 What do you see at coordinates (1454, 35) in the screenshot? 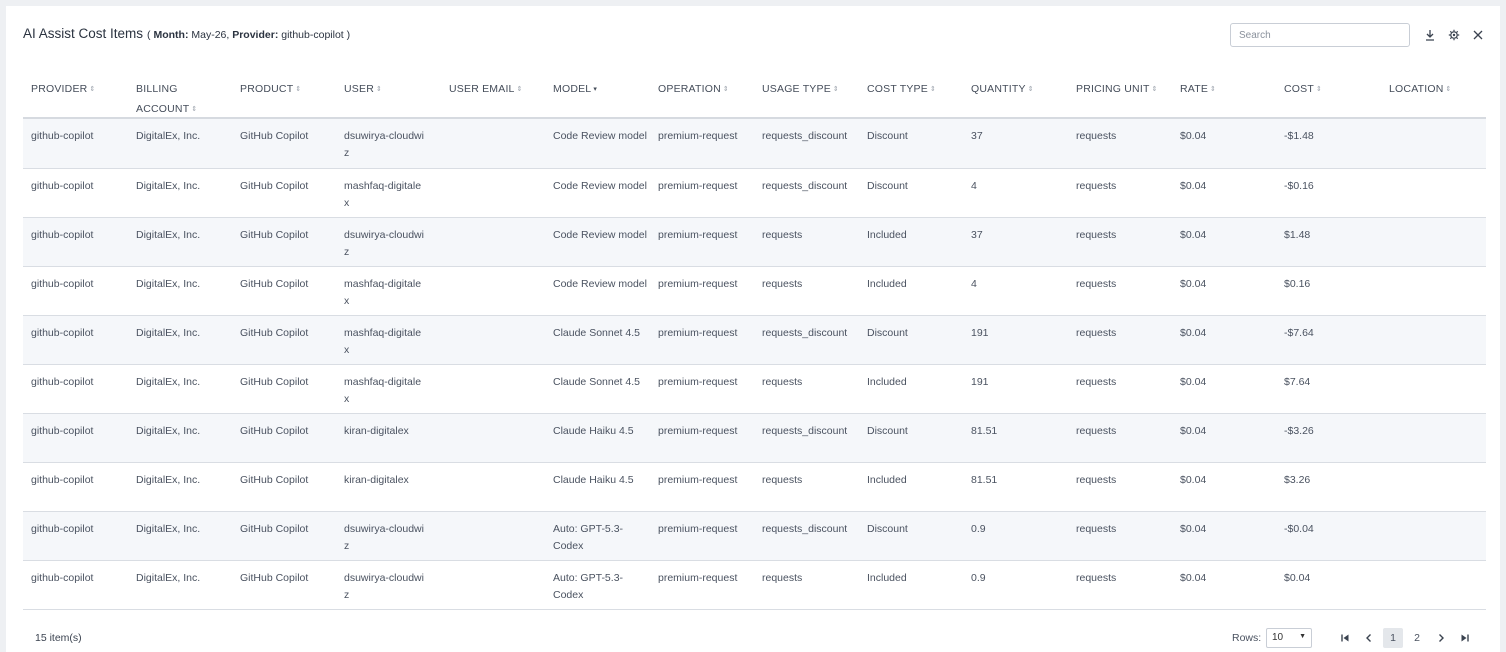
I see `settings-button` at bounding box center [1454, 35].